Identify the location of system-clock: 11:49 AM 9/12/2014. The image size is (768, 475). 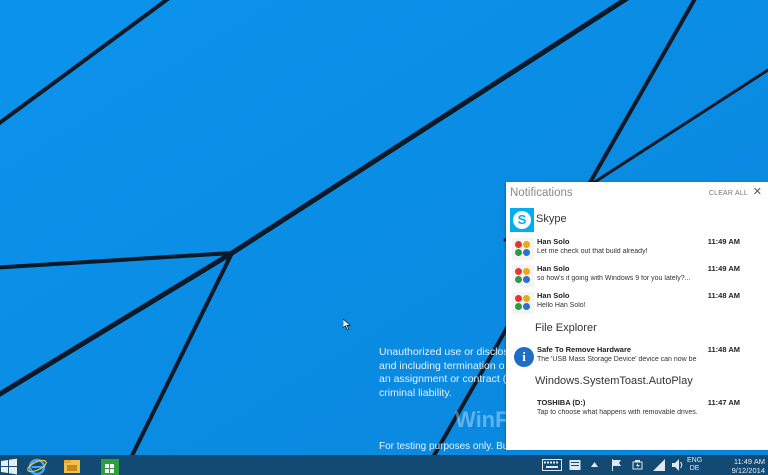
(741, 466).